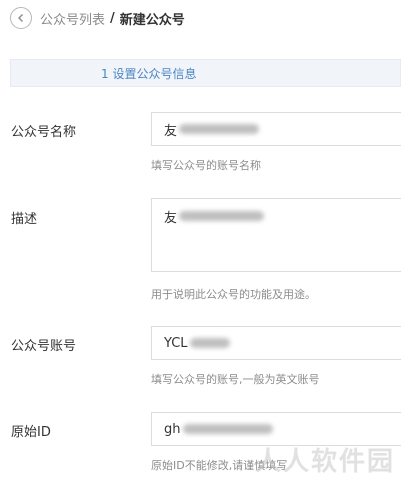  What do you see at coordinates (72, 18) in the screenshot?
I see `breadcrumb-parent-link: 公众号列表` at bounding box center [72, 18].